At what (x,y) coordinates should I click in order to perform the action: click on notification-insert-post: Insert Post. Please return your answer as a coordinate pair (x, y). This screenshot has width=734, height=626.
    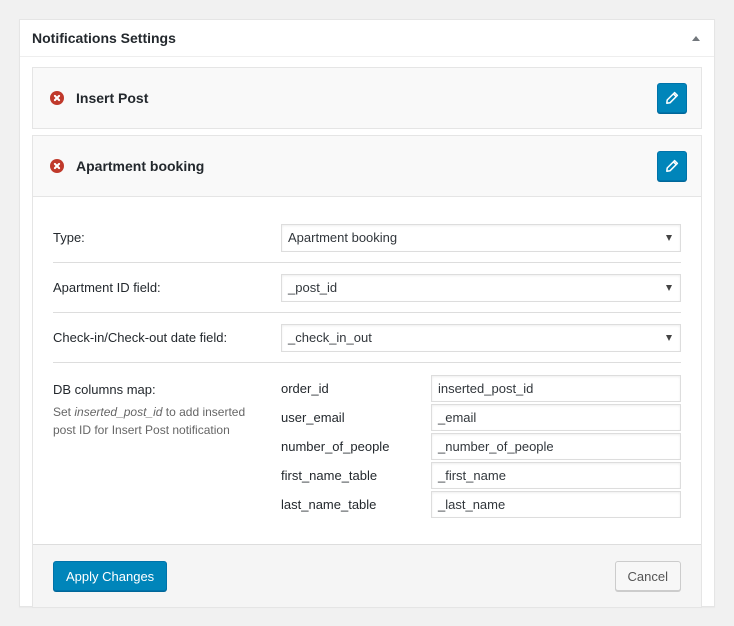
    Looking at the image, I should click on (367, 98).